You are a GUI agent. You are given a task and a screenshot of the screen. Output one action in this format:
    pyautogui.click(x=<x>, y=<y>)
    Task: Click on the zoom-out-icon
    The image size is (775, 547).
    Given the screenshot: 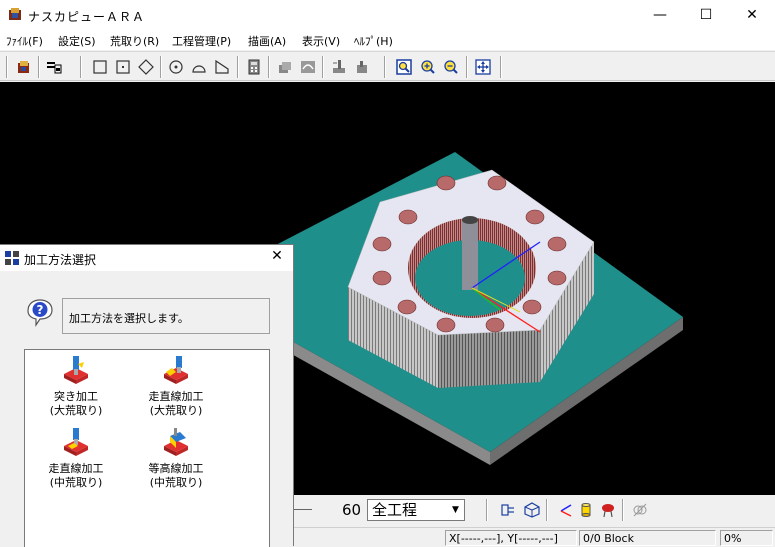 What is the action you would take?
    pyautogui.click(x=451, y=67)
    